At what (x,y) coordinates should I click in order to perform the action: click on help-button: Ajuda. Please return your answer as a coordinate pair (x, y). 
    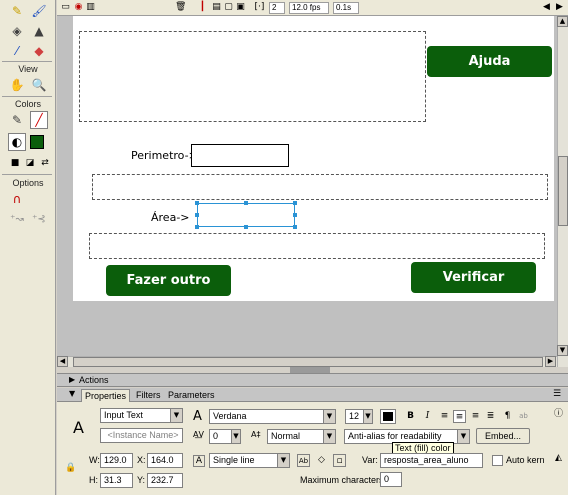
    Looking at the image, I should click on (489, 61).